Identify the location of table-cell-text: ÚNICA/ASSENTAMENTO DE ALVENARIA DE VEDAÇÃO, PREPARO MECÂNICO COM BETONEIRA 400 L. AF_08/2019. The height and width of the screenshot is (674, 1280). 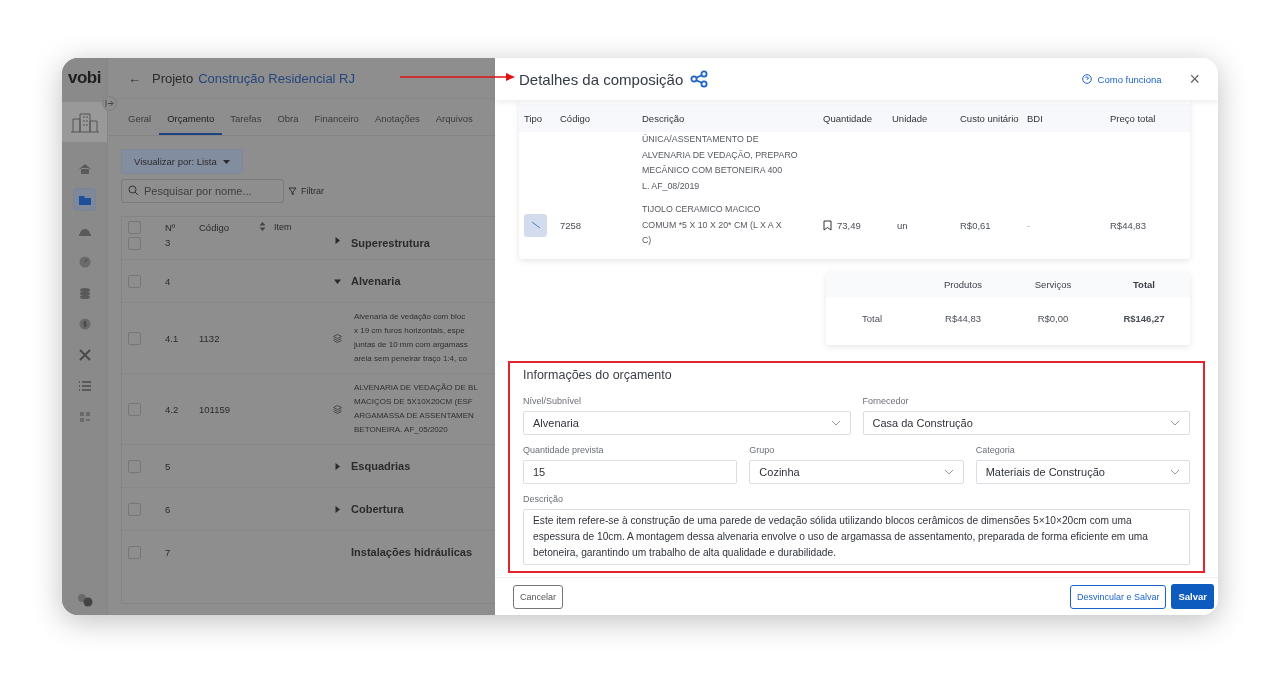
(720, 163).